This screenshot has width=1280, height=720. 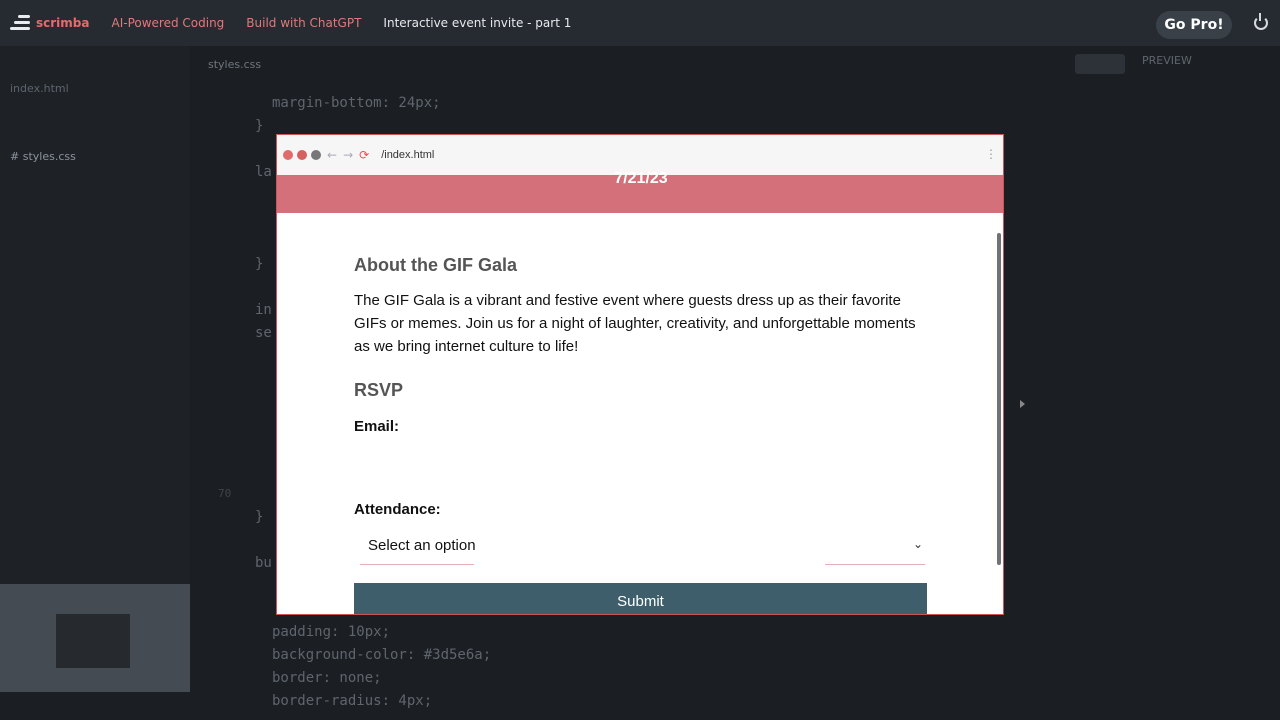 I want to click on email-label: Email:, so click(x=377, y=426).